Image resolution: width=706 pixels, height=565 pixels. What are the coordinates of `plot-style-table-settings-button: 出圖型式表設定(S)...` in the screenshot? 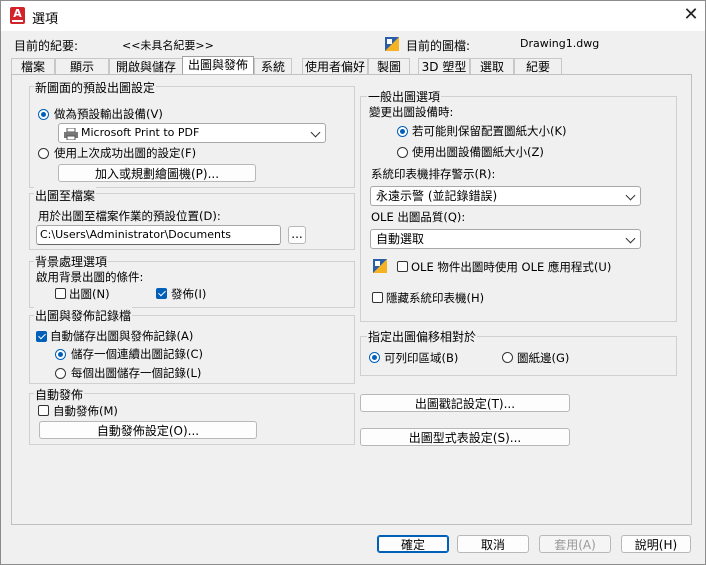 It's located at (465, 437).